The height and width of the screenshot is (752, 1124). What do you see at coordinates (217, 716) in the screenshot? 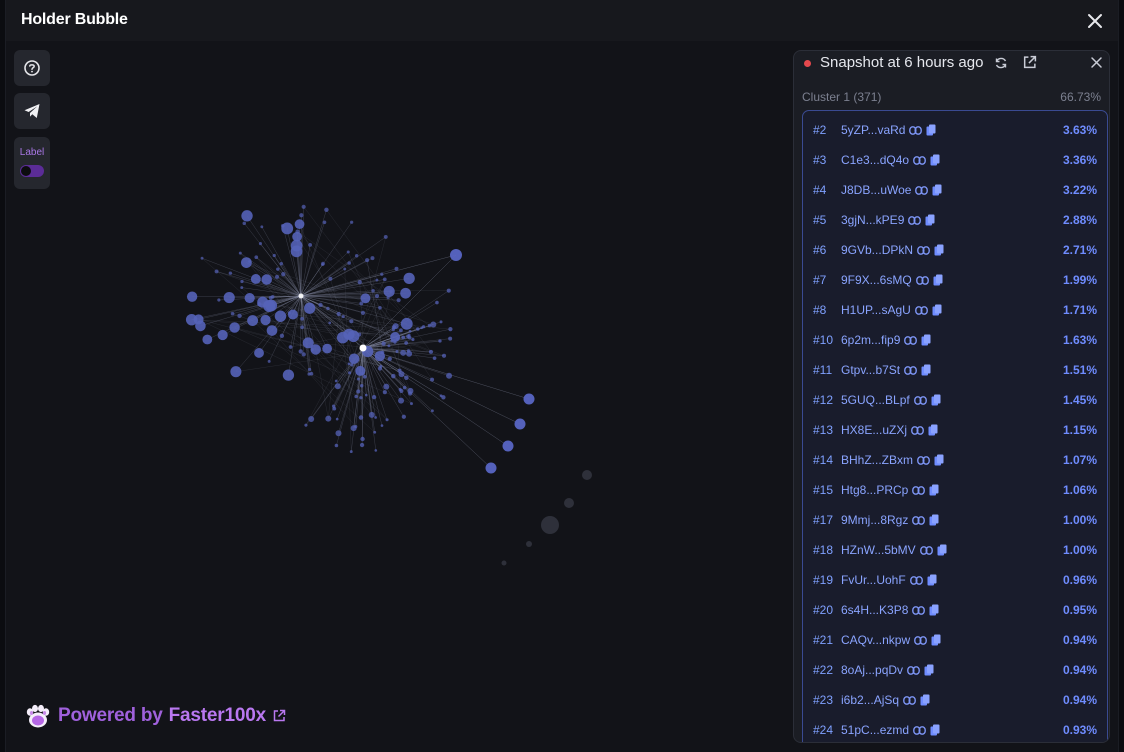
I see `powered-by-brand: Faster100x` at bounding box center [217, 716].